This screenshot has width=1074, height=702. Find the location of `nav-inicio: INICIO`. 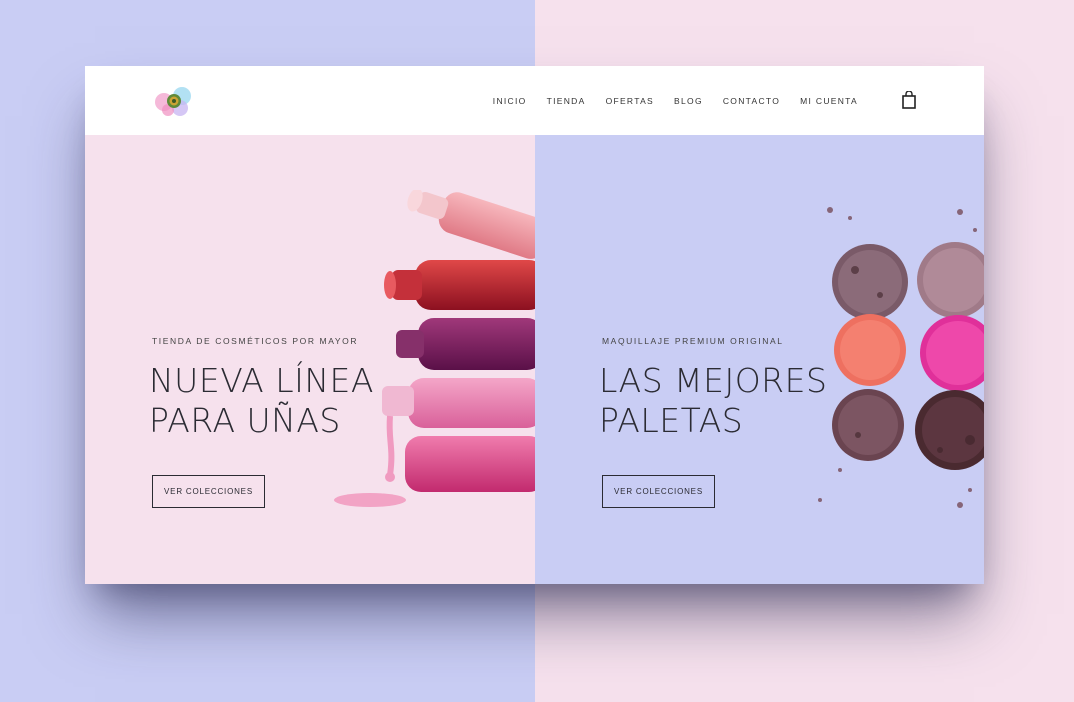

nav-inicio: INICIO is located at coordinates (510, 101).